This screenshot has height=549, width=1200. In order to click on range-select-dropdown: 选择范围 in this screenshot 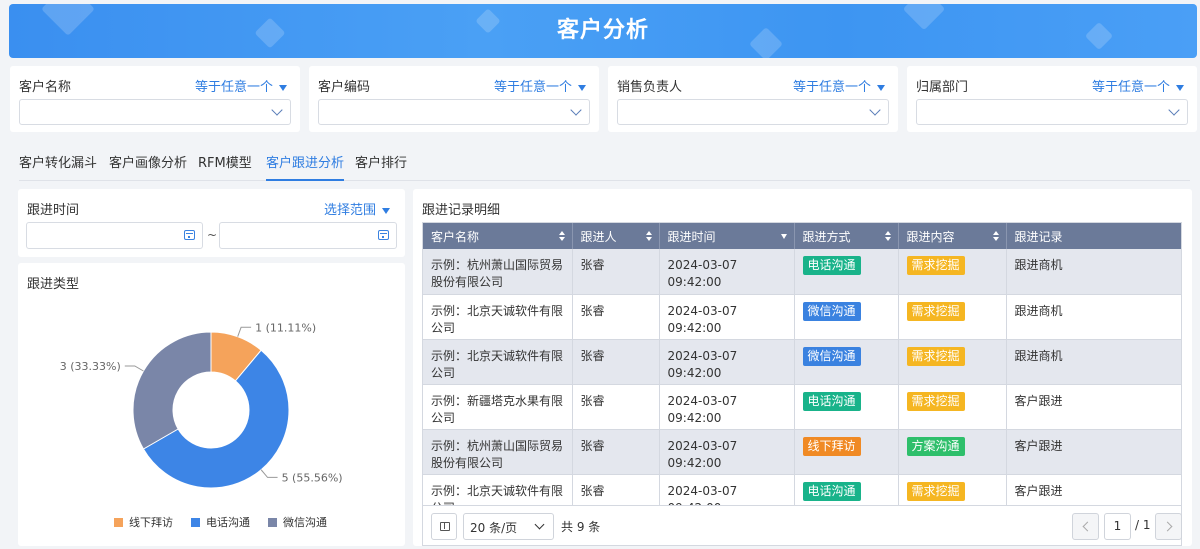, I will do `click(357, 208)`.